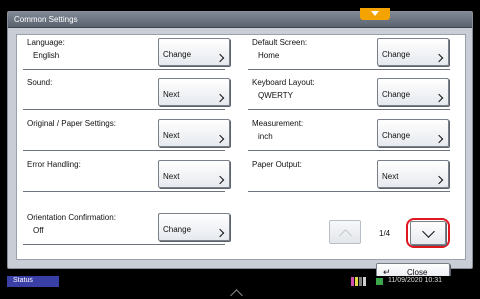 The height and width of the screenshot is (299, 480). I want to click on error-handling-next-button: Next, so click(194, 174).